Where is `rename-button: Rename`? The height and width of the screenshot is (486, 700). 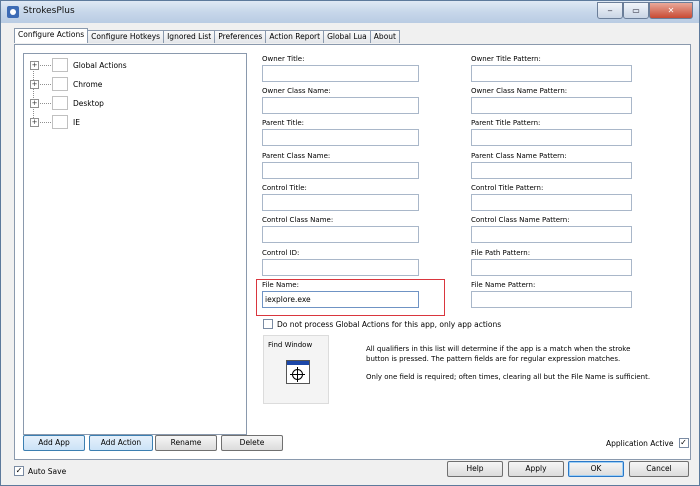
rename-button: Rename is located at coordinates (186, 443).